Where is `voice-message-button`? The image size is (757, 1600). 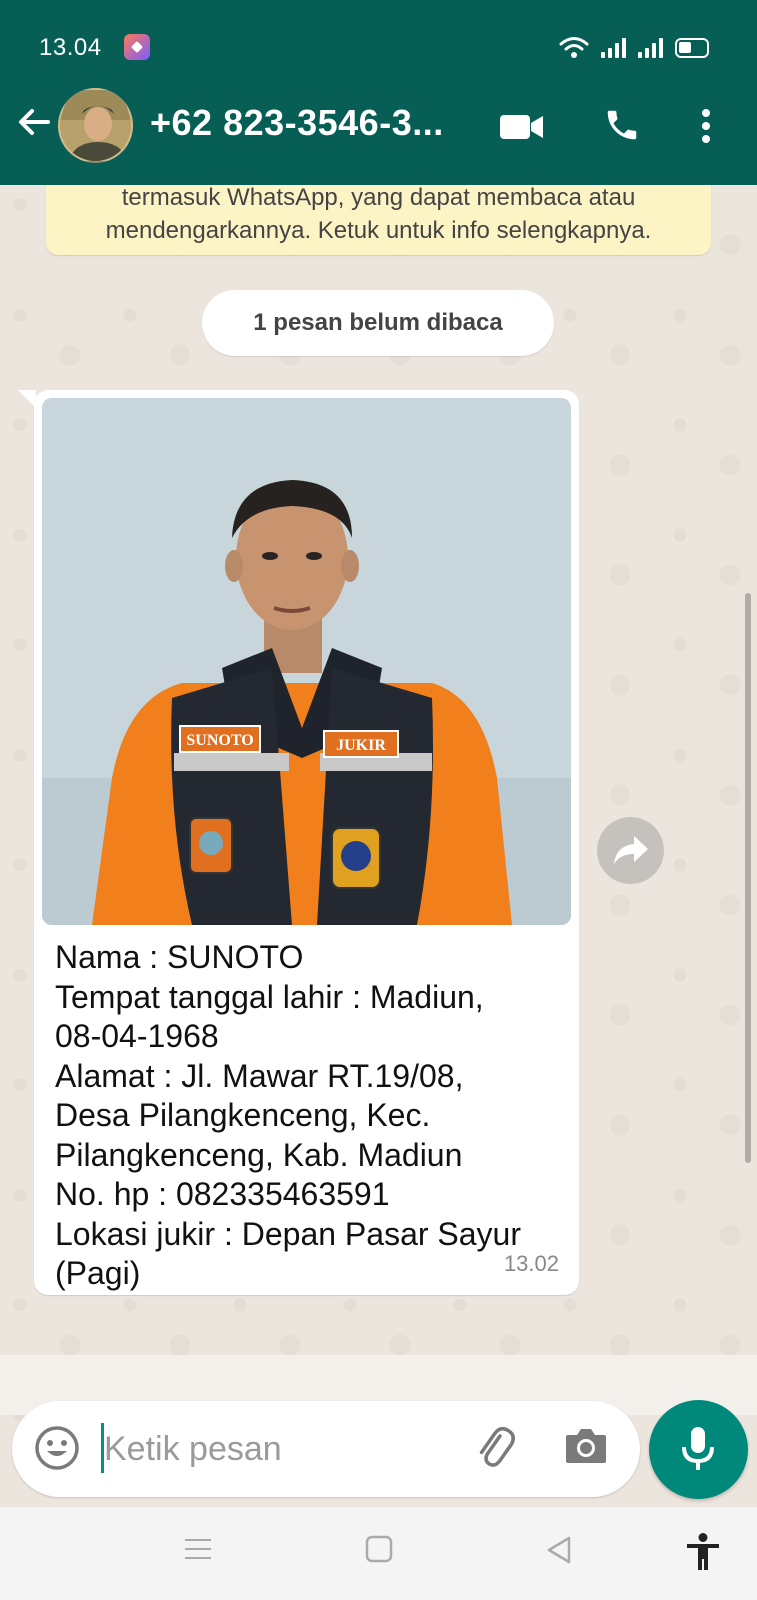 voice-message-button is located at coordinates (698, 1449).